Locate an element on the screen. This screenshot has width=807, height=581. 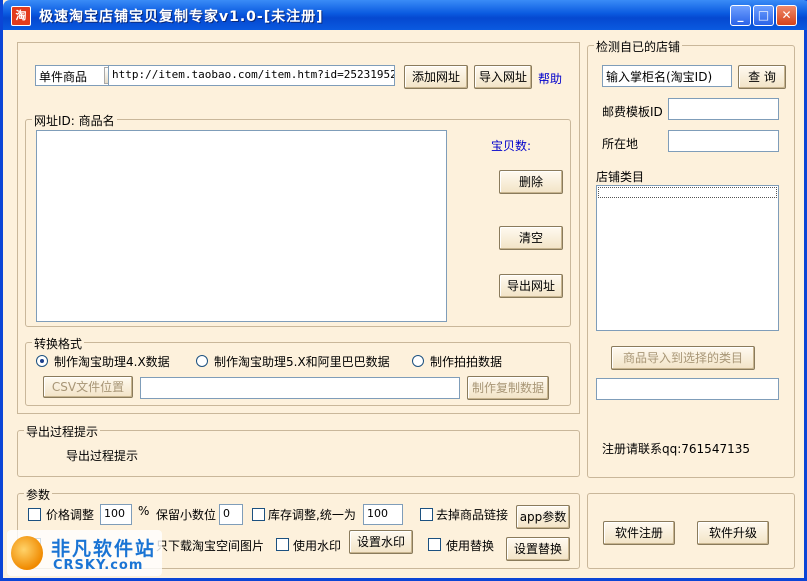
download-label: 只下载淘宝空间图片 is located at coordinates (210, 546).